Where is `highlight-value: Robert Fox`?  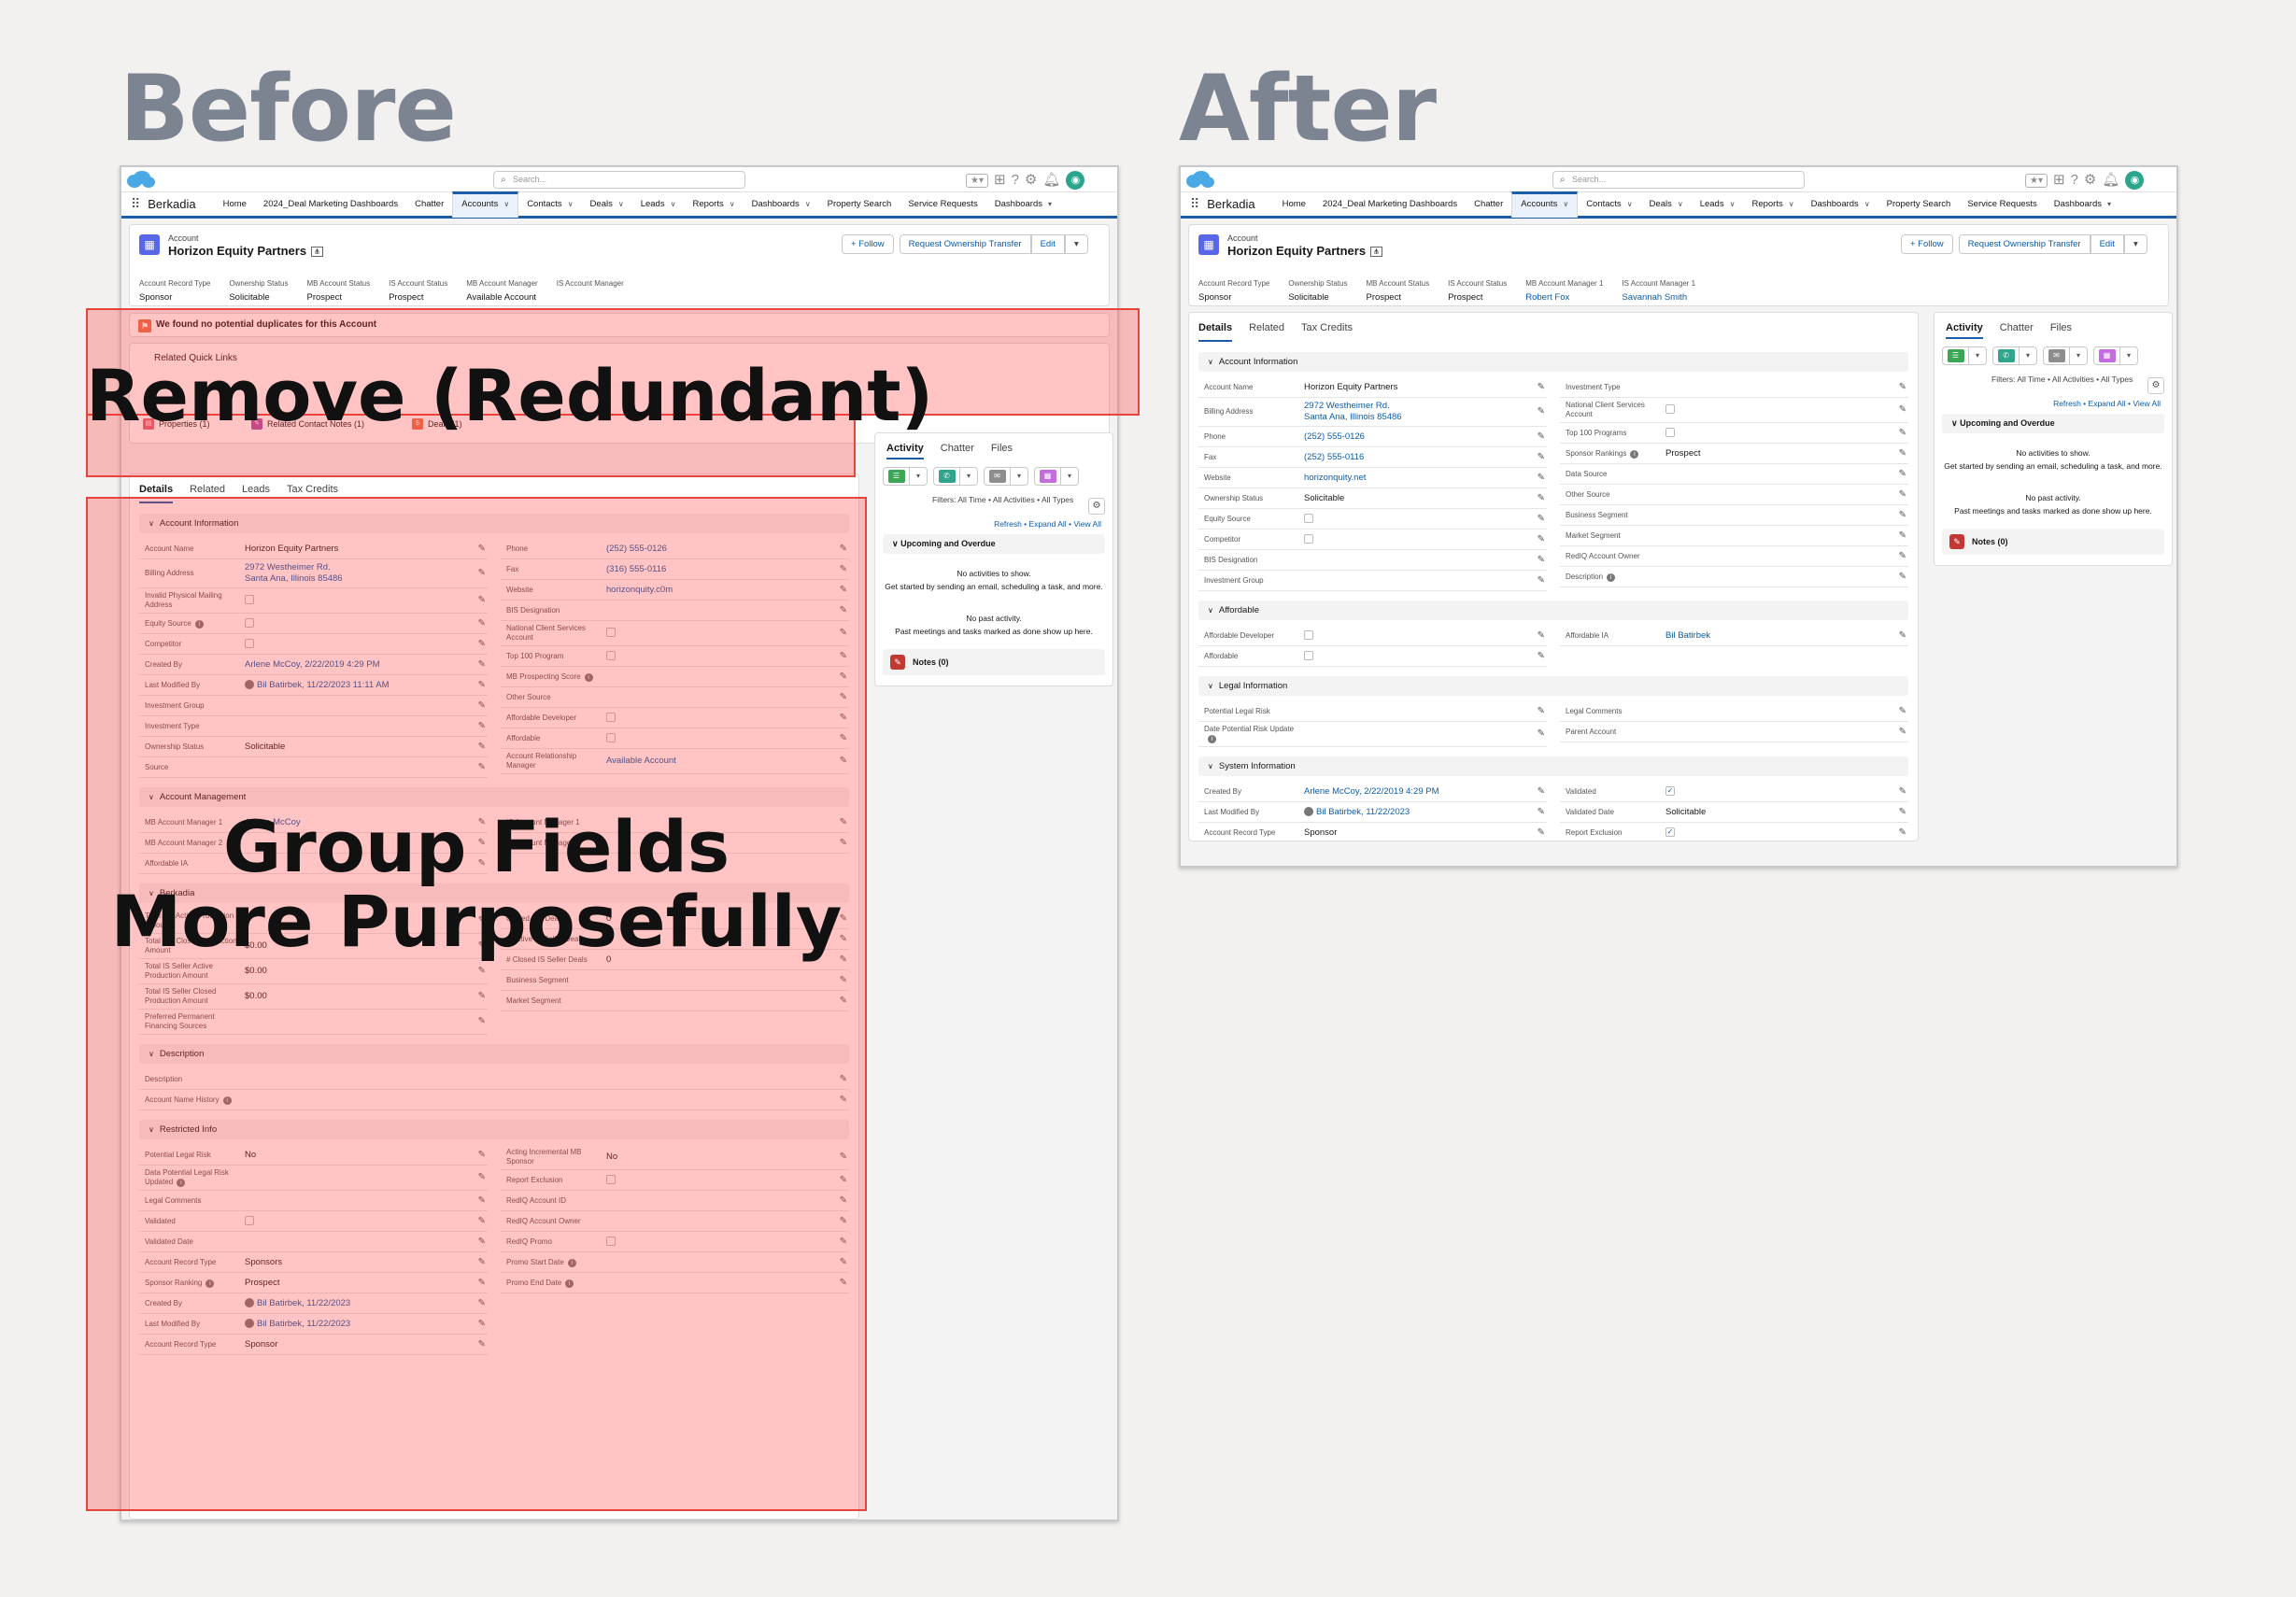 highlight-value: Robert Fox is located at coordinates (1564, 297).